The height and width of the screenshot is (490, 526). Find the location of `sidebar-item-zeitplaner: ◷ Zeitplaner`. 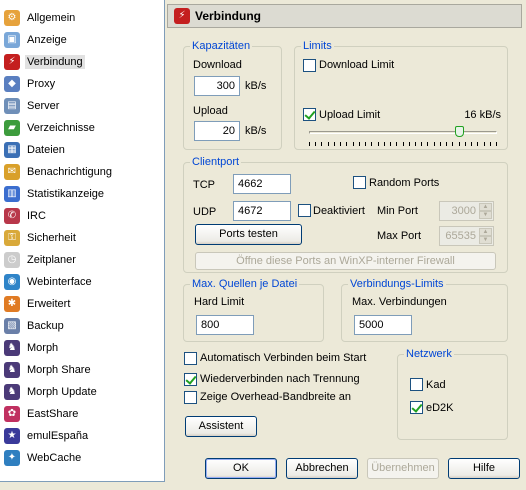

sidebar-item-zeitplaner: ◷ Zeitplaner is located at coordinates (81, 260).